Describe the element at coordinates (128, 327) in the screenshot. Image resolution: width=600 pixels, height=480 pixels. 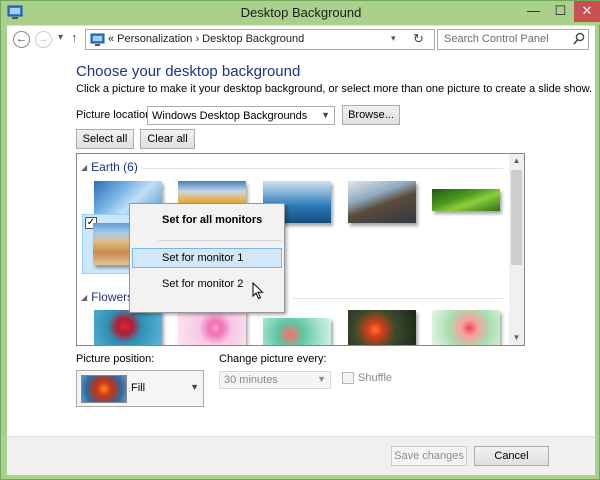
I see `wallpaper-thumbnail-red-flower` at that location.